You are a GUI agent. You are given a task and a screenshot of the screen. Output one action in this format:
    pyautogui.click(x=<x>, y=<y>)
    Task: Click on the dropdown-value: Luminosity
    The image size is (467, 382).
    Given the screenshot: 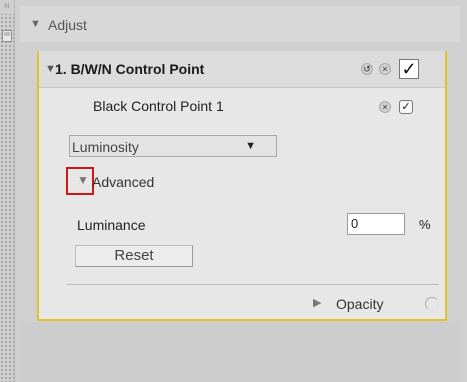 What is the action you would take?
    pyautogui.click(x=105, y=147)
    